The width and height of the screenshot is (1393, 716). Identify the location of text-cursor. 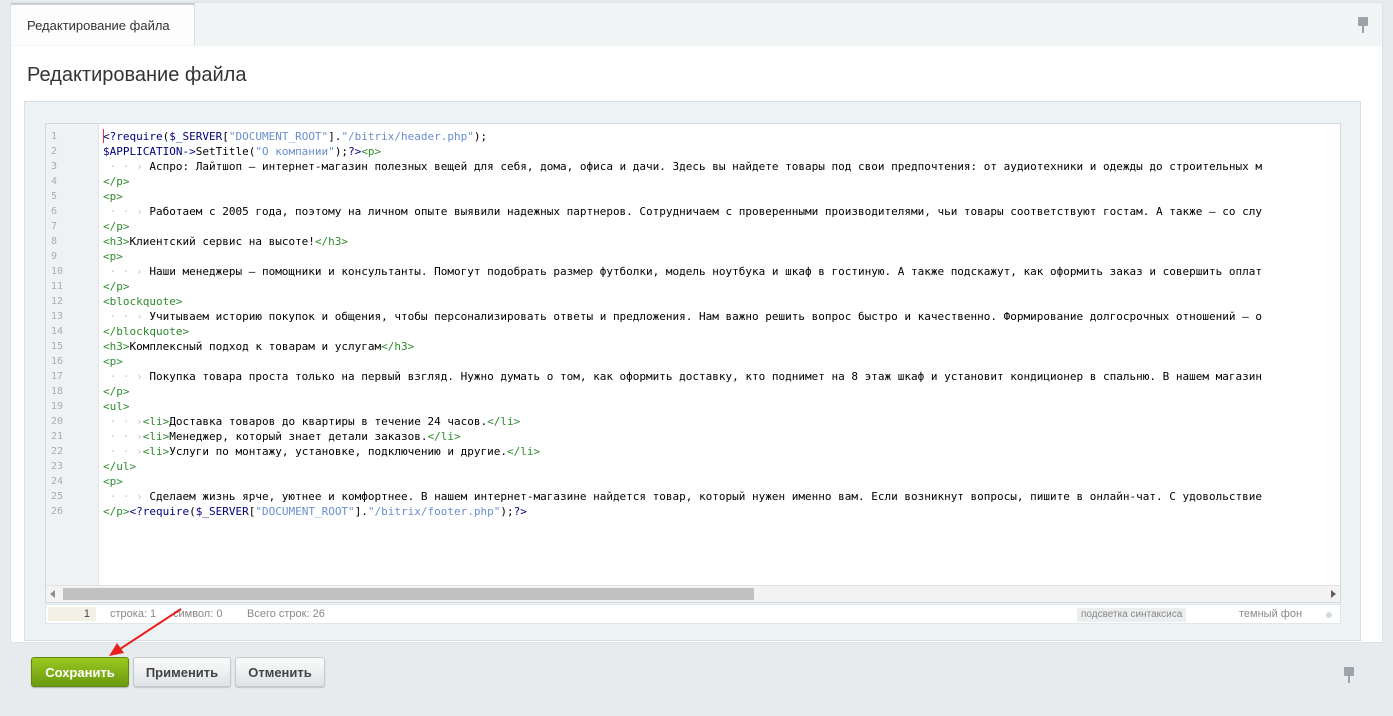
(103, 136).